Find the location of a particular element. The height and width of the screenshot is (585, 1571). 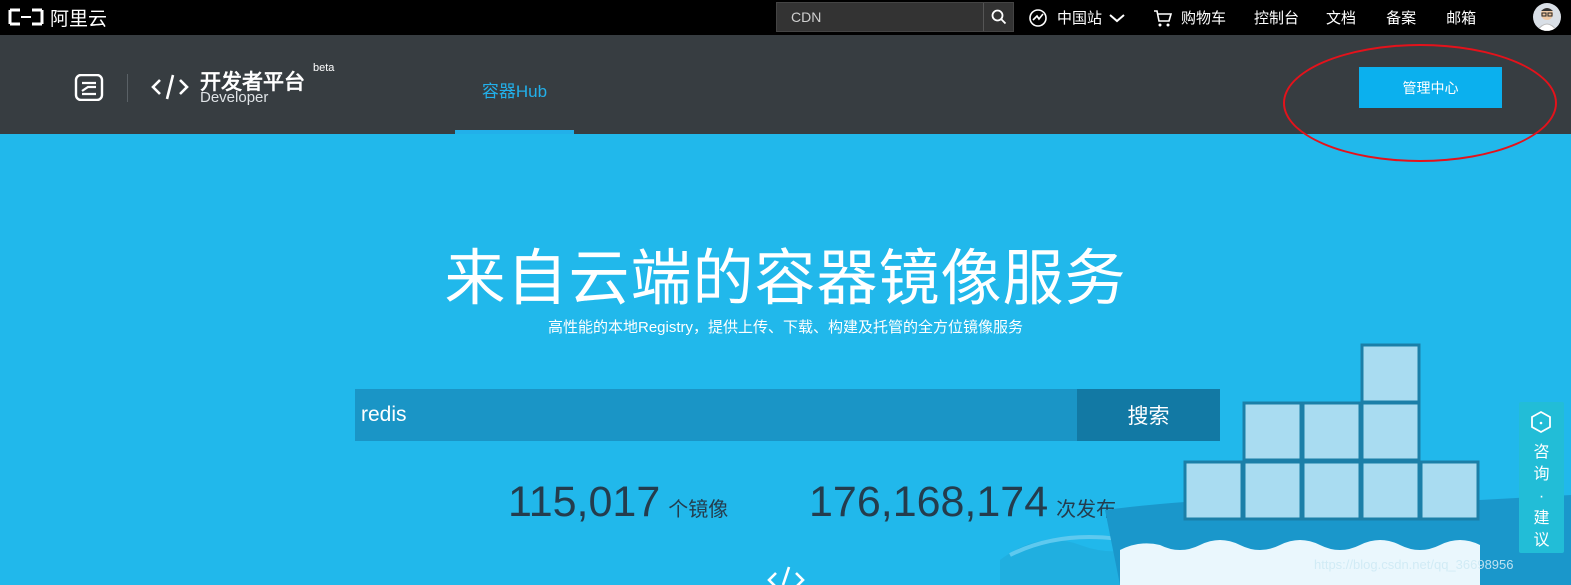

tab-container-hub-label: 容器Hub is located at coordinates (514, 91).